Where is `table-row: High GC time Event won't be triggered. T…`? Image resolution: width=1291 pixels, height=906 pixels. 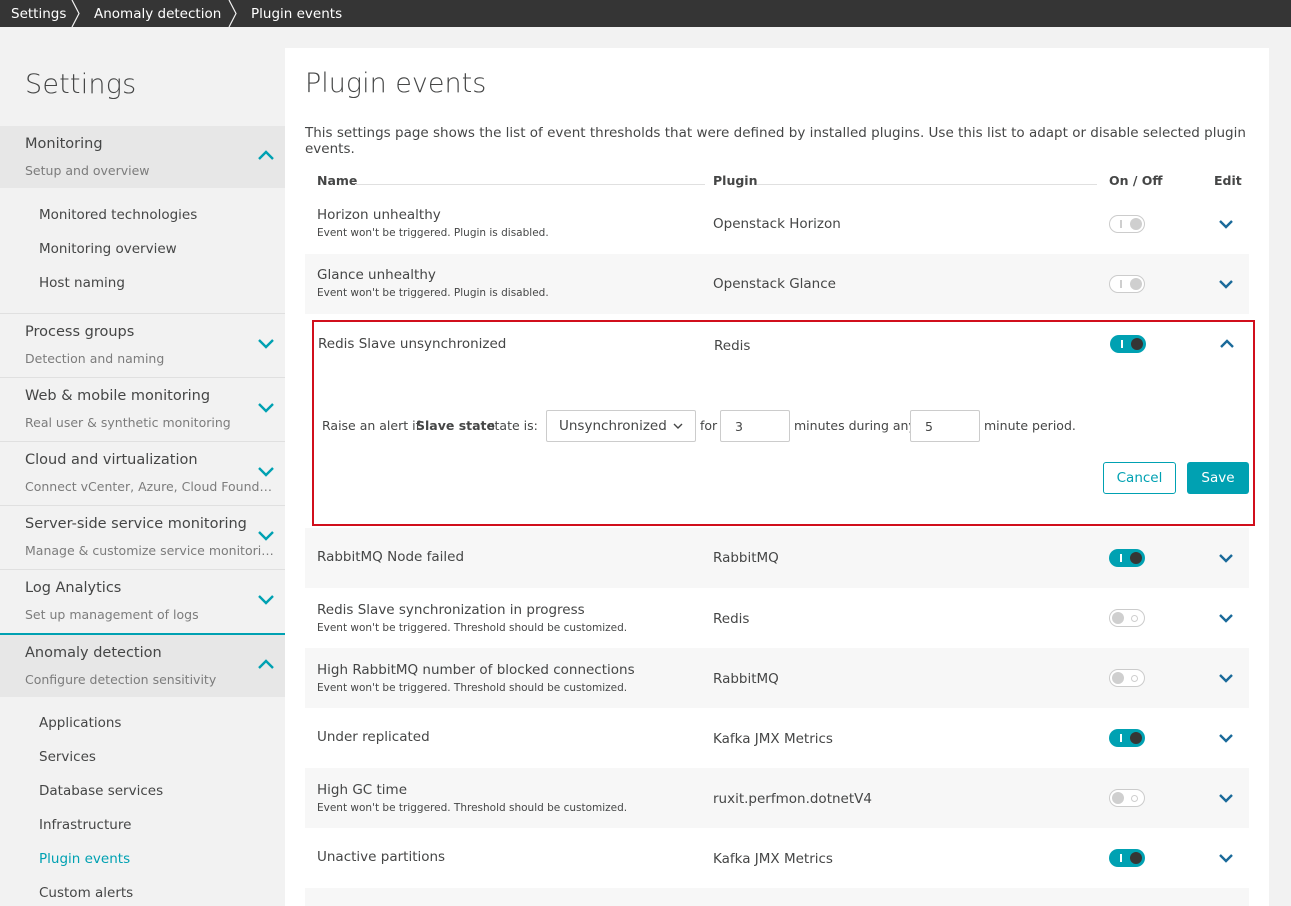
table-row: High GC time Event won't be triggered. T… is located at coordinates (777, 798).